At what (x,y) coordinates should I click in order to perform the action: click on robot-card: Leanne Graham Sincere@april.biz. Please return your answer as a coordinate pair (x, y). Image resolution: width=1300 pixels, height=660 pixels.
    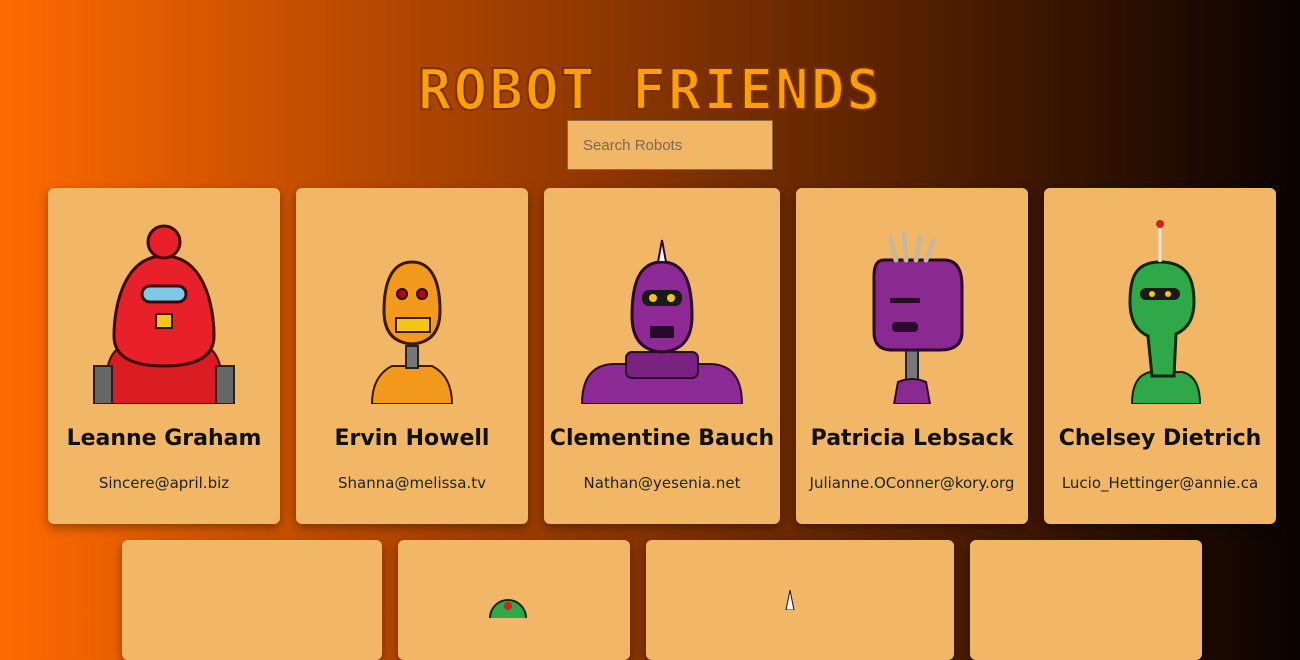
    Looking at the image, I should click on (164, 356).